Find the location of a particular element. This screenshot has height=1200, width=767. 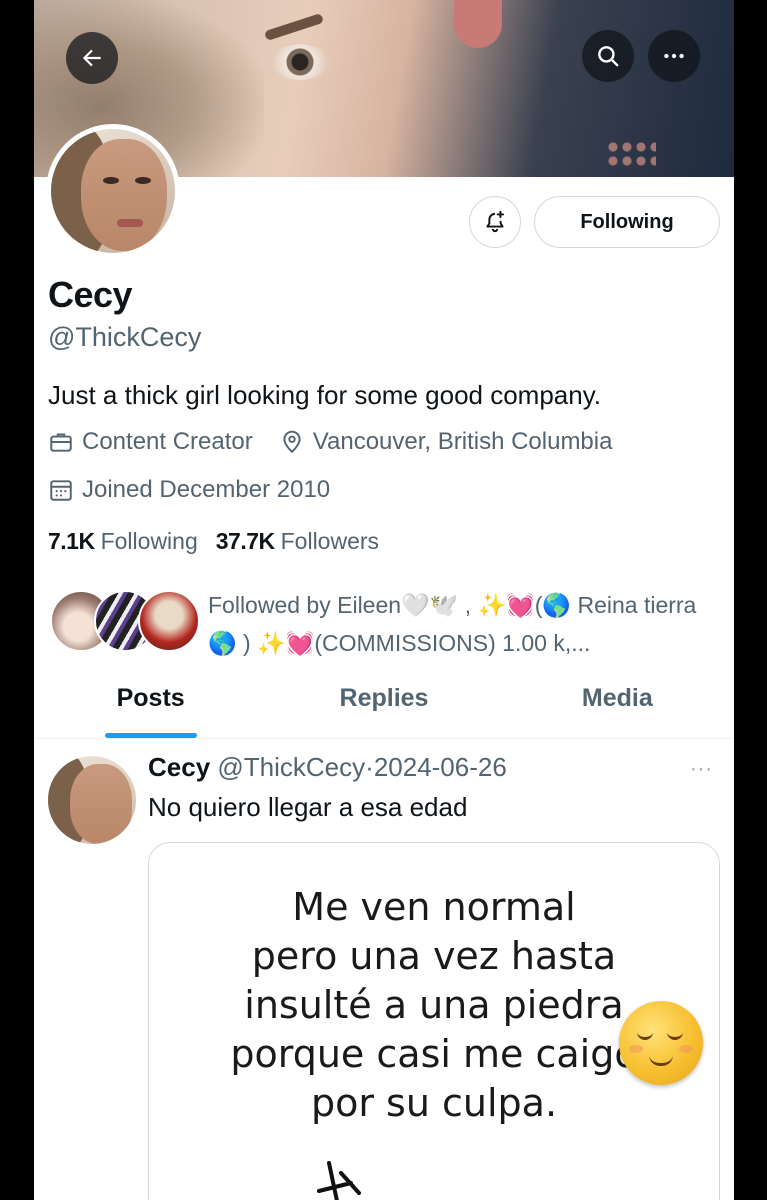

profile-joined-row: Joined December 2010 is located at coordinates (189, 490).